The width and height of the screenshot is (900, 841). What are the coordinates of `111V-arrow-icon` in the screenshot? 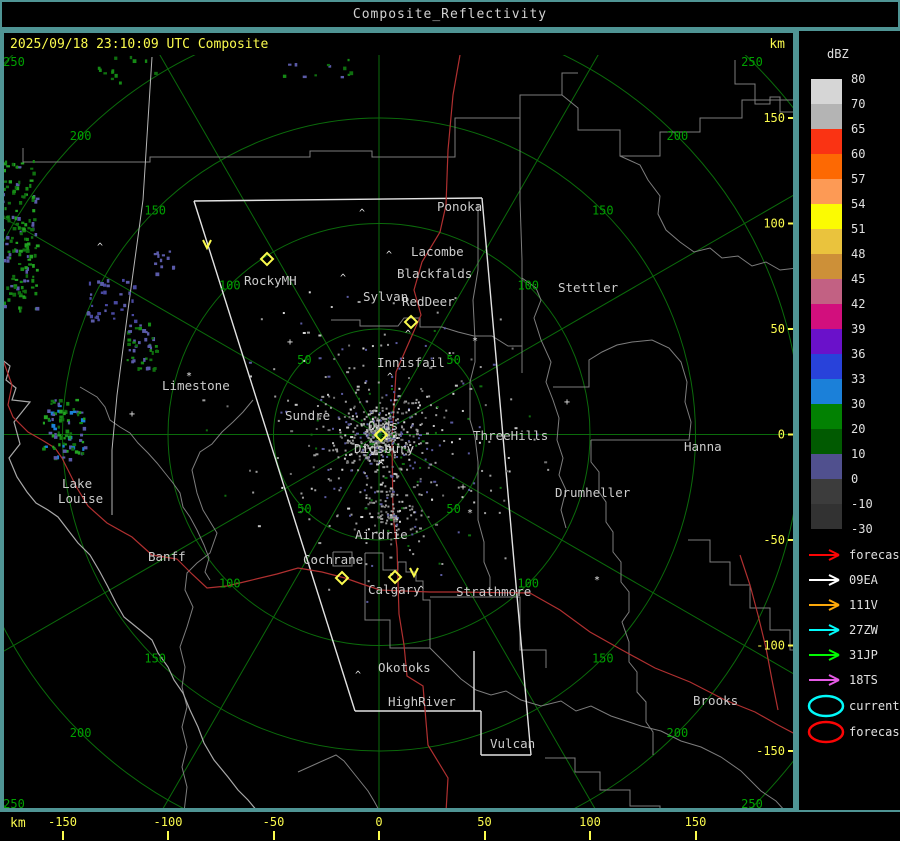 It's located at (824, 605).